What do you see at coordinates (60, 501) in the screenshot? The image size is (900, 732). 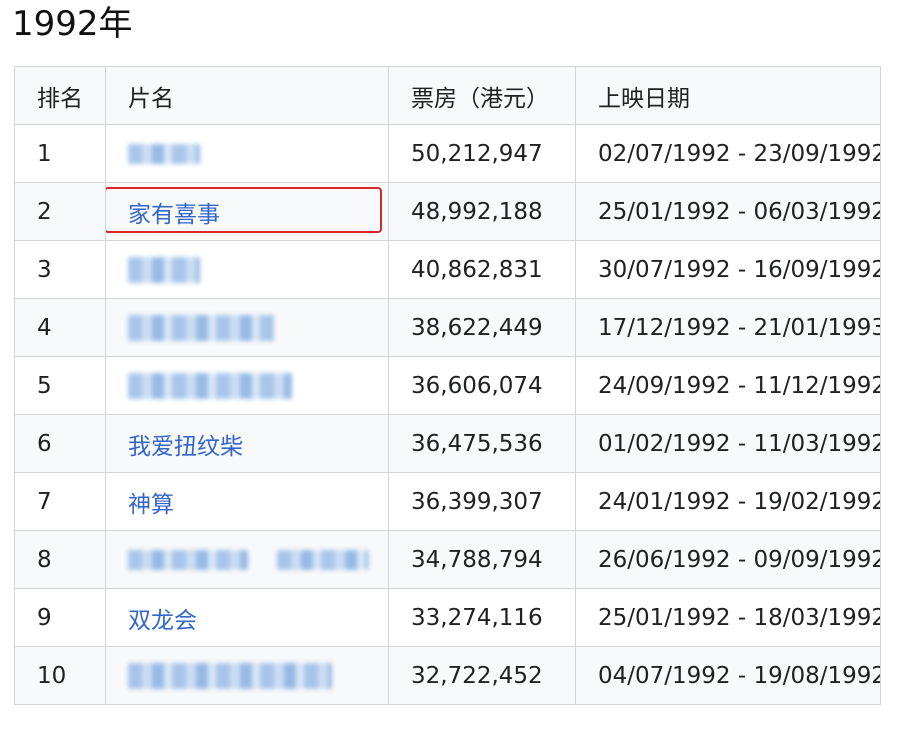 I see `rank-cell: 7` at bounding box center [60, 501].